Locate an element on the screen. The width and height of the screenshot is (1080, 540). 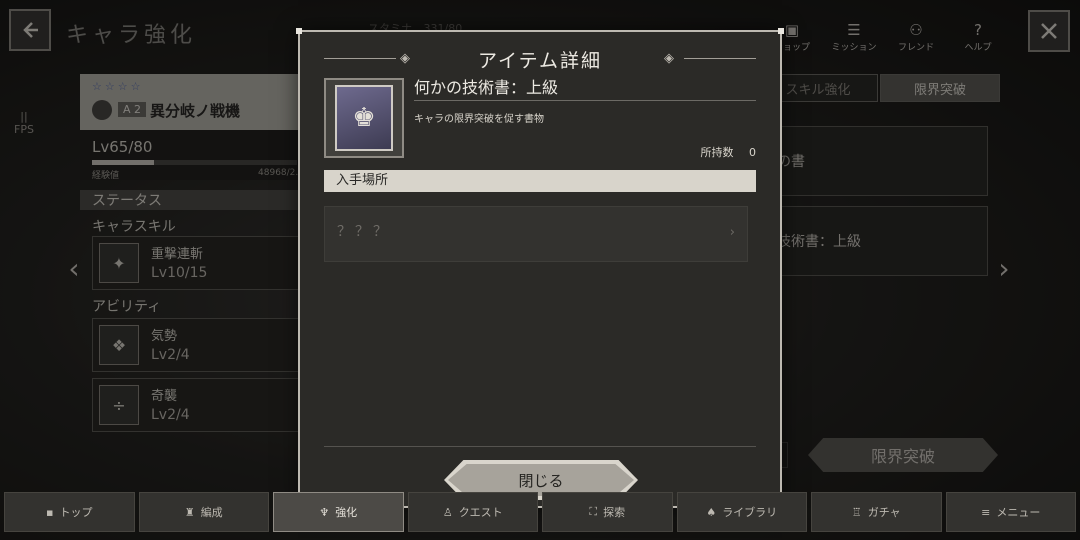
item-description: キャラの限界突破を促す書物 is located at coordinates (479, 119).